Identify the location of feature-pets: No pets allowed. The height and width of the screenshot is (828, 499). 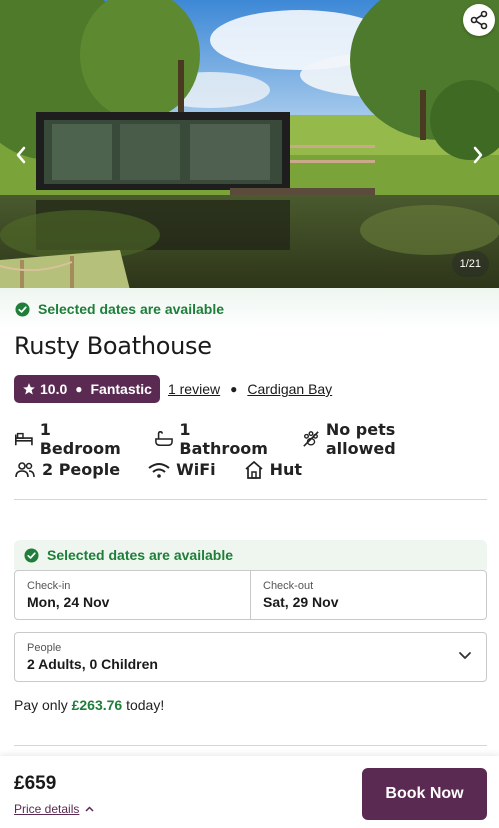
(379, 439).